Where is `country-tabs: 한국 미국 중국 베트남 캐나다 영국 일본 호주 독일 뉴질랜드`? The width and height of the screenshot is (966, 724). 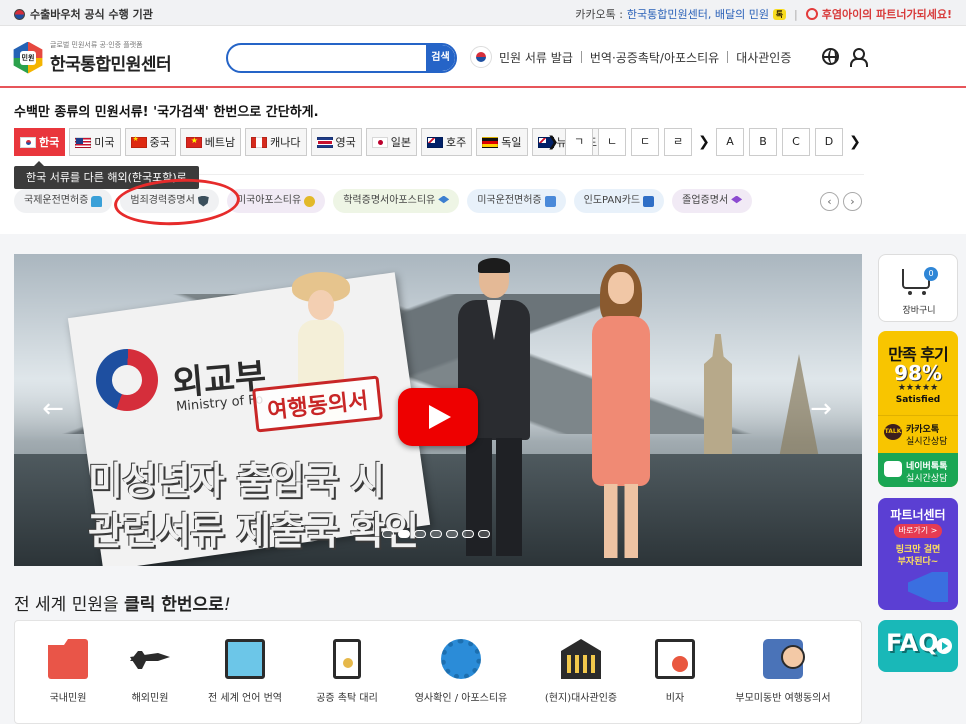
country-tabs: 한국 미국 중국 베트남 캐나다 영국 일본 호주 독일 뉴질랜드 is located at coordinates (308, 142).